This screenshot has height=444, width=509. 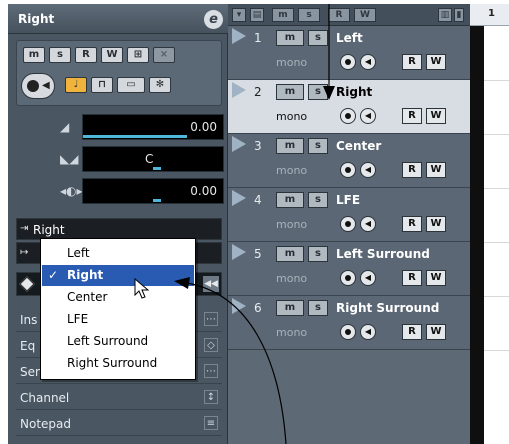 What do you see at coordinates (118, 363) in the screenshot?
I see `menu-item-right-surround: Right Surround` at bounding box center [118, 363].